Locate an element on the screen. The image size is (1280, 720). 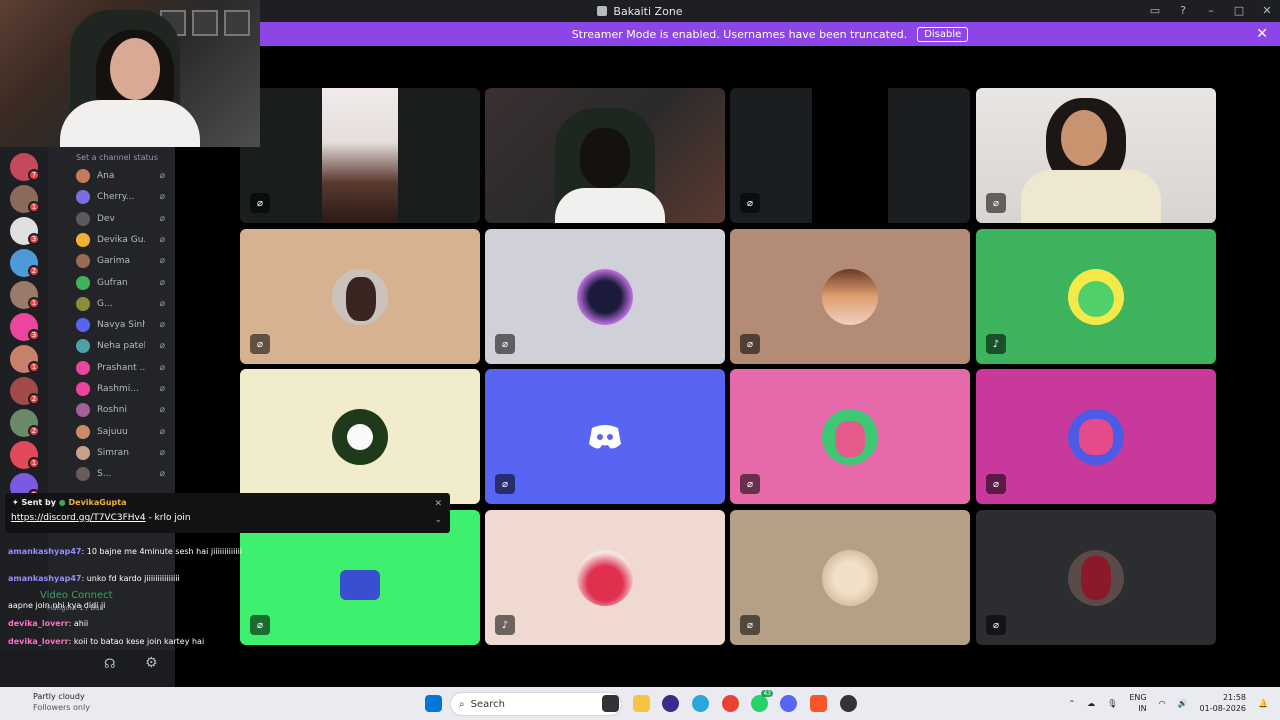
voice-member: Gufran ⌀ is located at coordinates (123, 283).